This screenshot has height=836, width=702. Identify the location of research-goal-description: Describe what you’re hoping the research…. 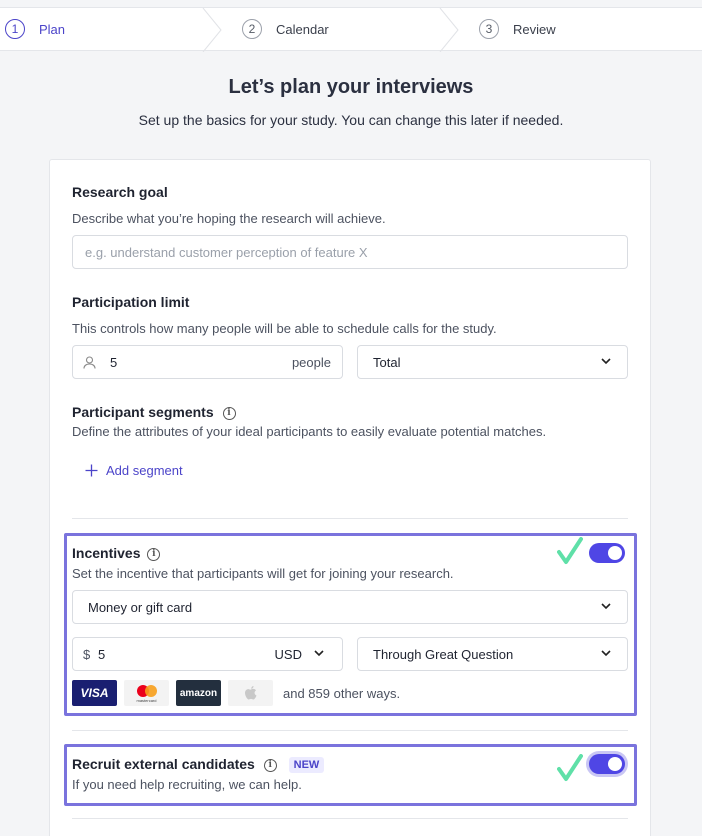
(229, 218).